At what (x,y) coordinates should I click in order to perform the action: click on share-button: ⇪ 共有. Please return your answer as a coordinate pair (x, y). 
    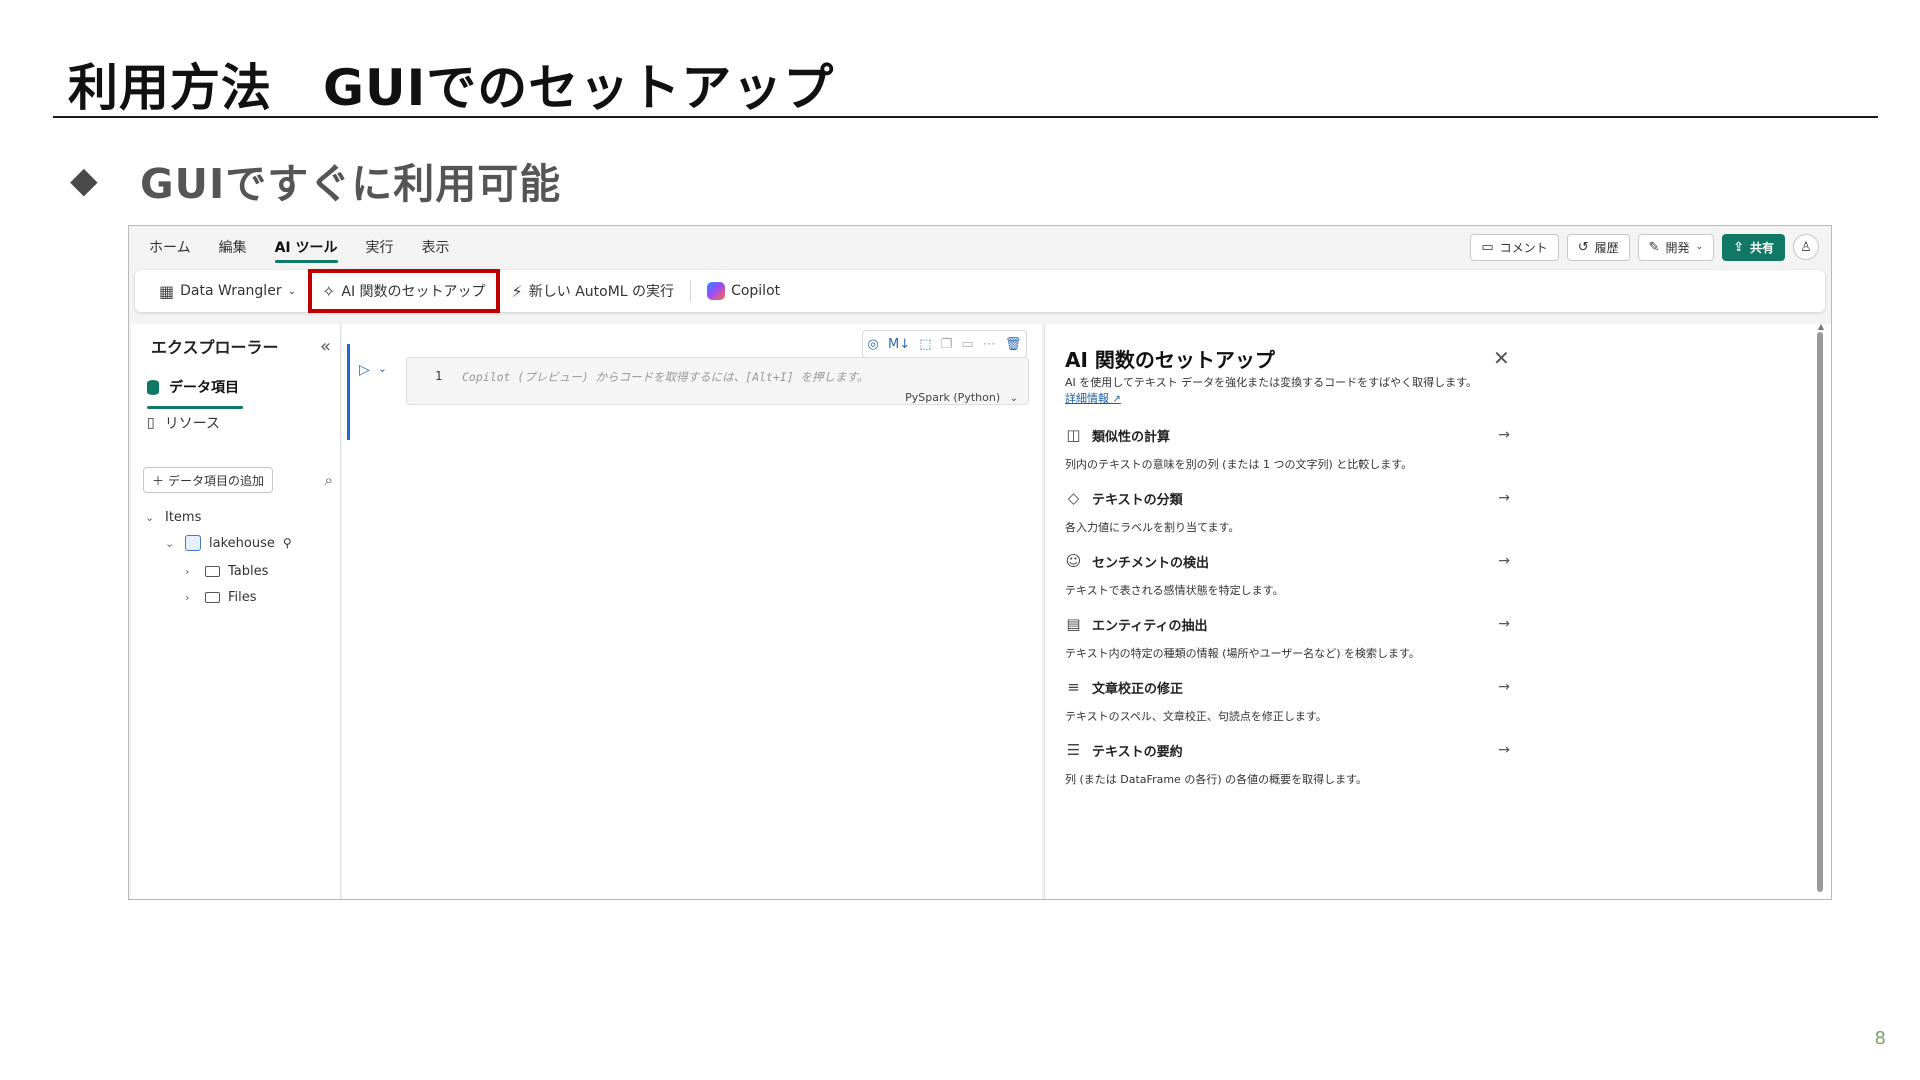
    Looking at the image, I should click on (1753, 247).